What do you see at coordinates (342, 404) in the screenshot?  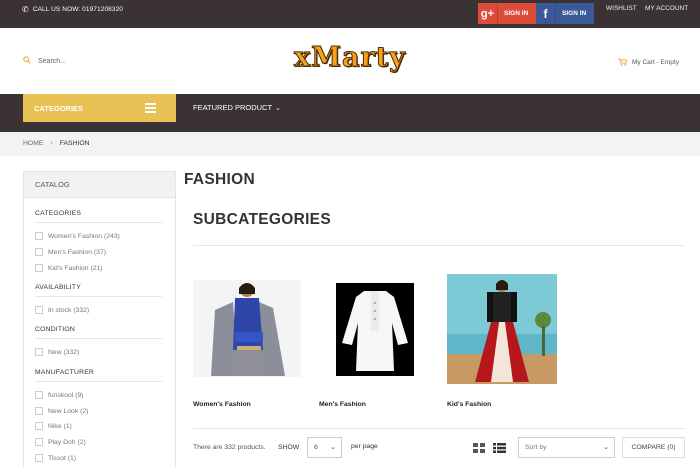 I see `subcategory-label-mens: Men's Fashion` at bounding box center [342, 404].